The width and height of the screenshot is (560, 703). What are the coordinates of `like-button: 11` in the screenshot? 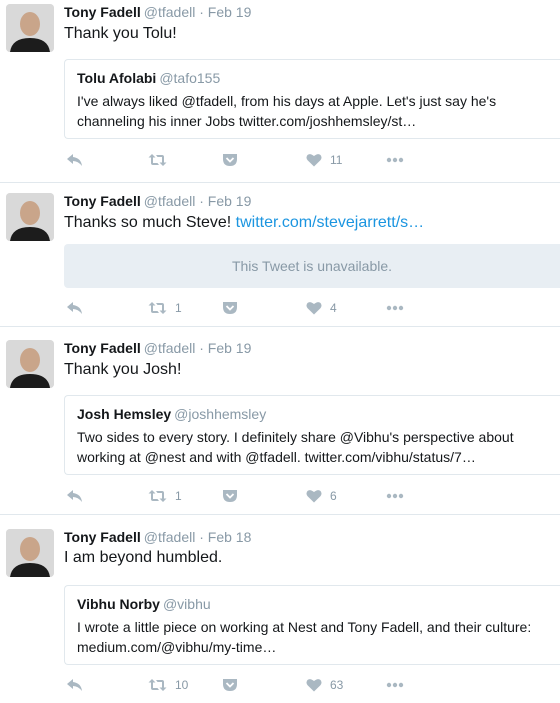 It's located at (324, 160).